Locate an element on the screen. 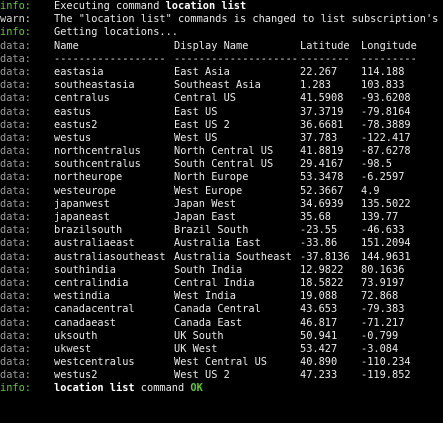 This screenshot has width=443, height=423. cell-name: eastus is located at coordinates (73, 111).